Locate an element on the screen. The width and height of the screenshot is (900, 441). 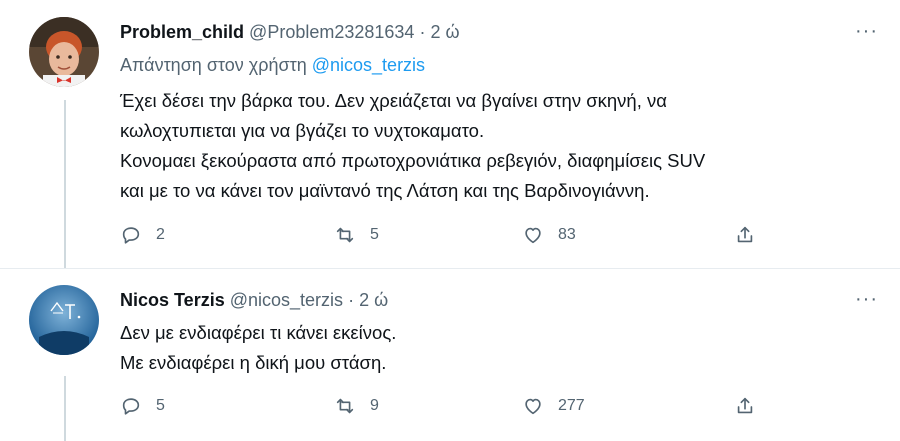
tweet-header: Nicos Terzis @nicos_terzis · 2 ώ is located at coordinates (254, 300).